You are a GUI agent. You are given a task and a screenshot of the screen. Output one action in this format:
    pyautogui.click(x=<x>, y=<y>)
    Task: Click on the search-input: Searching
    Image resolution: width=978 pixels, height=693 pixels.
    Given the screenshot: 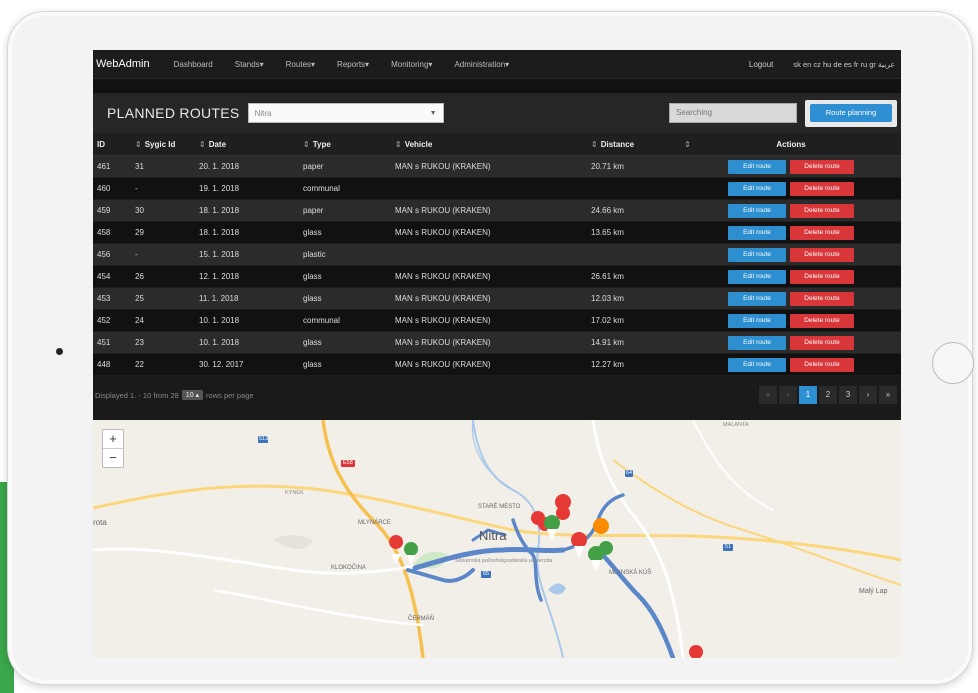 What is the action you would take?
    pyautogui.click(x=733, y=113)
    